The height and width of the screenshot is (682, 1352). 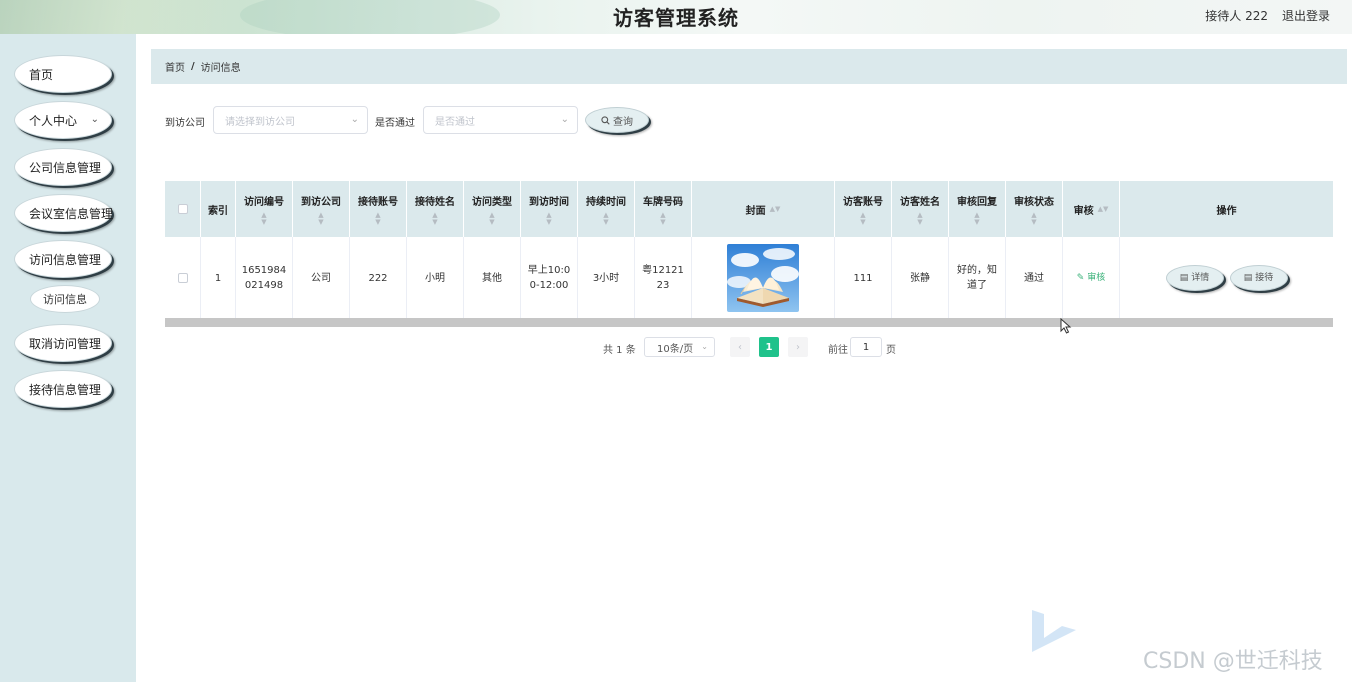 I want to click on reception-account-cell: 222, so click(x=378, y=278).